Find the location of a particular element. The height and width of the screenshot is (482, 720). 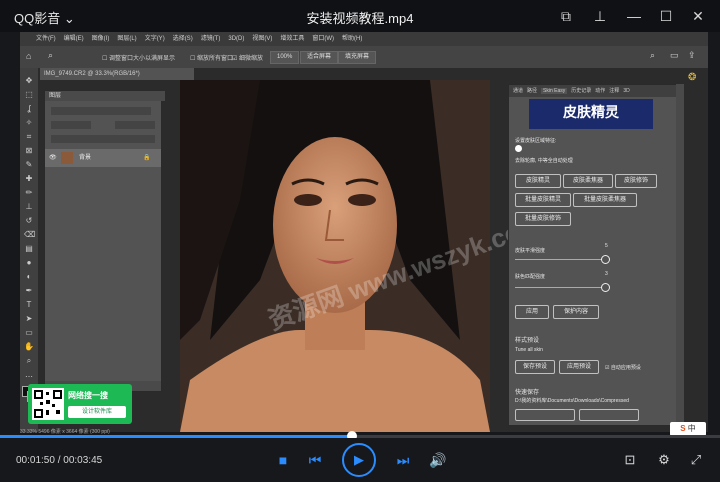

volume-icon: 🔊 is located at coordinates (438, 460).